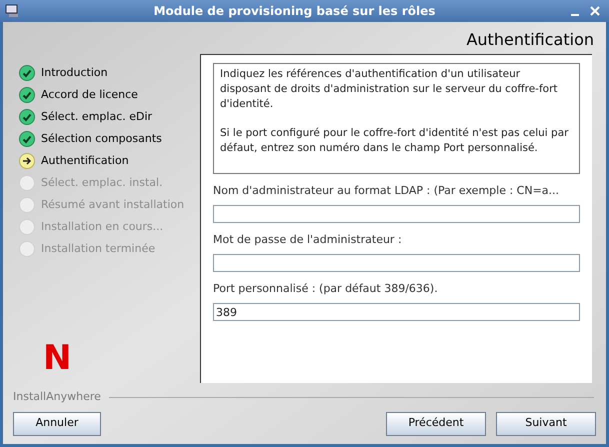 Image resolution: width=609 pixels, height=447 pixels. What do you see at coordinates (395, 141) in the screenshot?
I see `description-text: Si le port configuré pour le coffre-fort d'identité n'est pas celui par défaut, entrez son numéro dans le champ Port personnalisé.` at bounding box center [395, 141].